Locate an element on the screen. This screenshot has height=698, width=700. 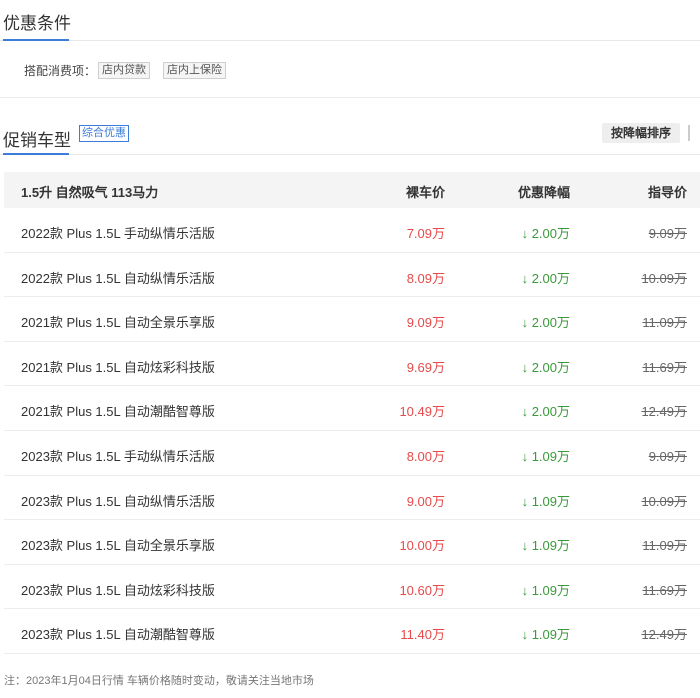
sort-by-discount-button: 按降幅排序 is located at coordinates (641, 133).